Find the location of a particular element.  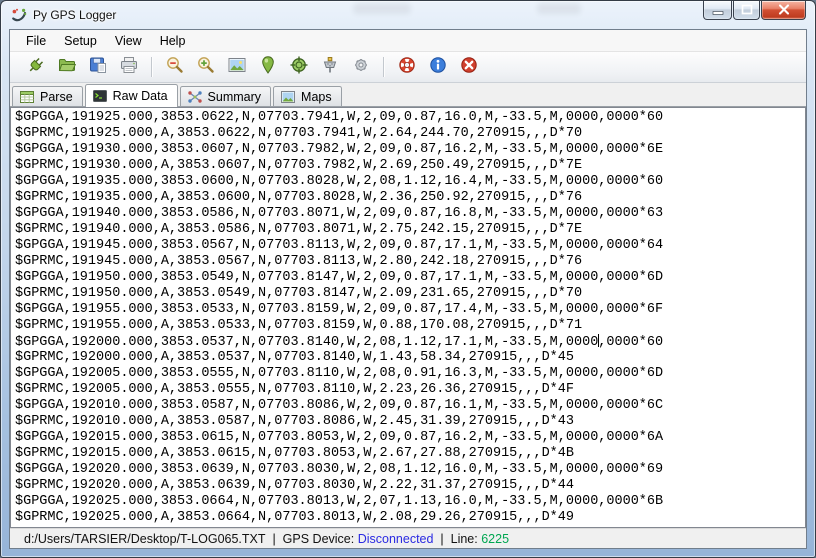

zoom-out-button is located at coordinates (174, 67).